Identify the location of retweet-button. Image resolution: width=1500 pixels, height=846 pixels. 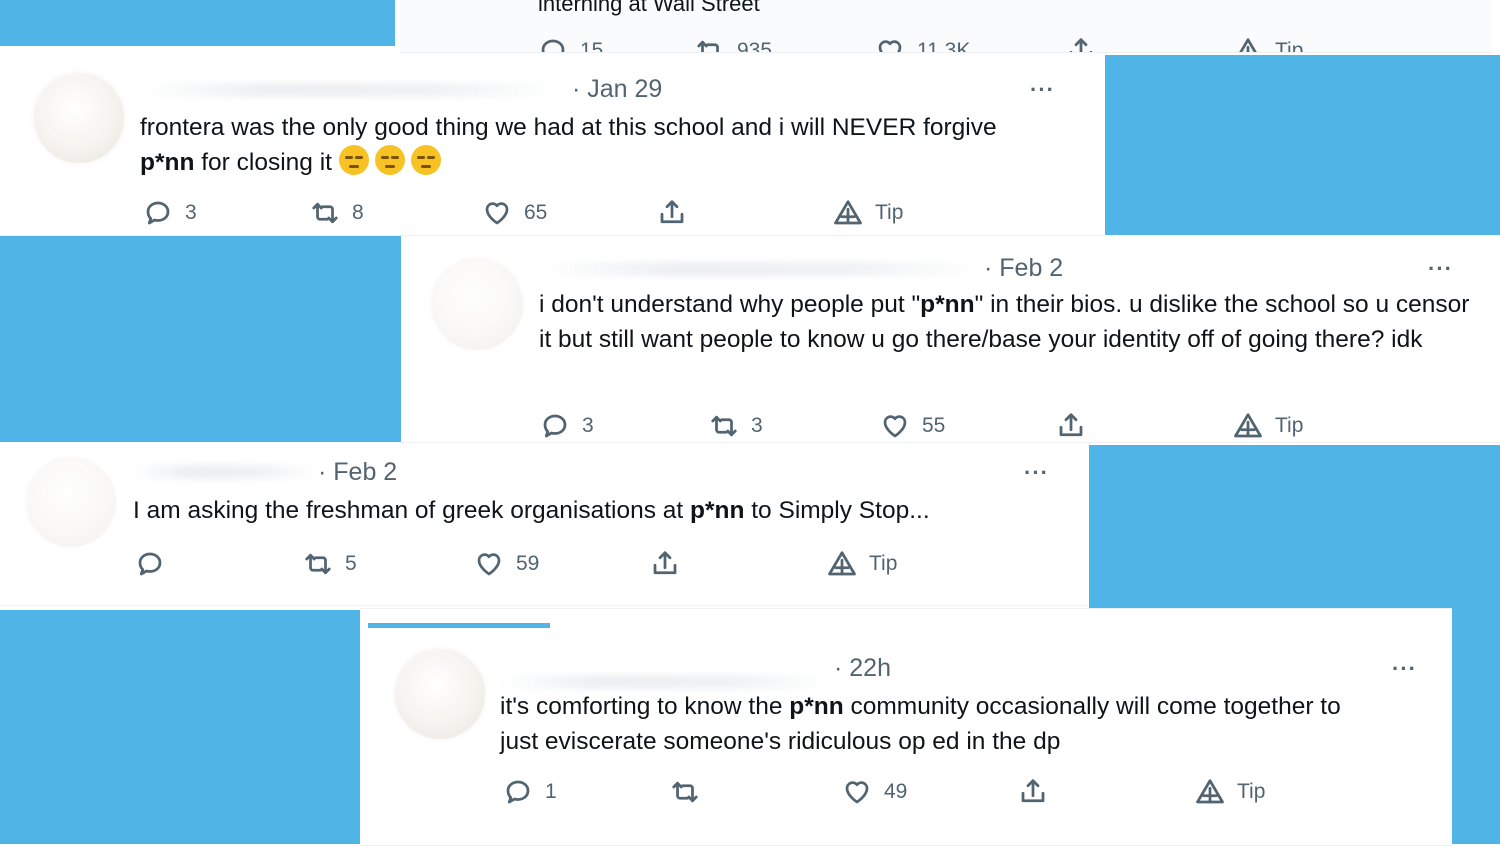
(691, 792).